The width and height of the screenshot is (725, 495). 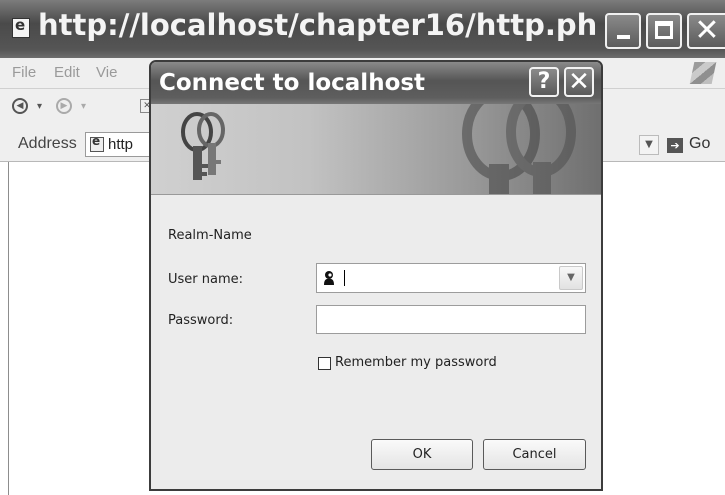 I want to click on maximize-button, so click(x=664, y=31).